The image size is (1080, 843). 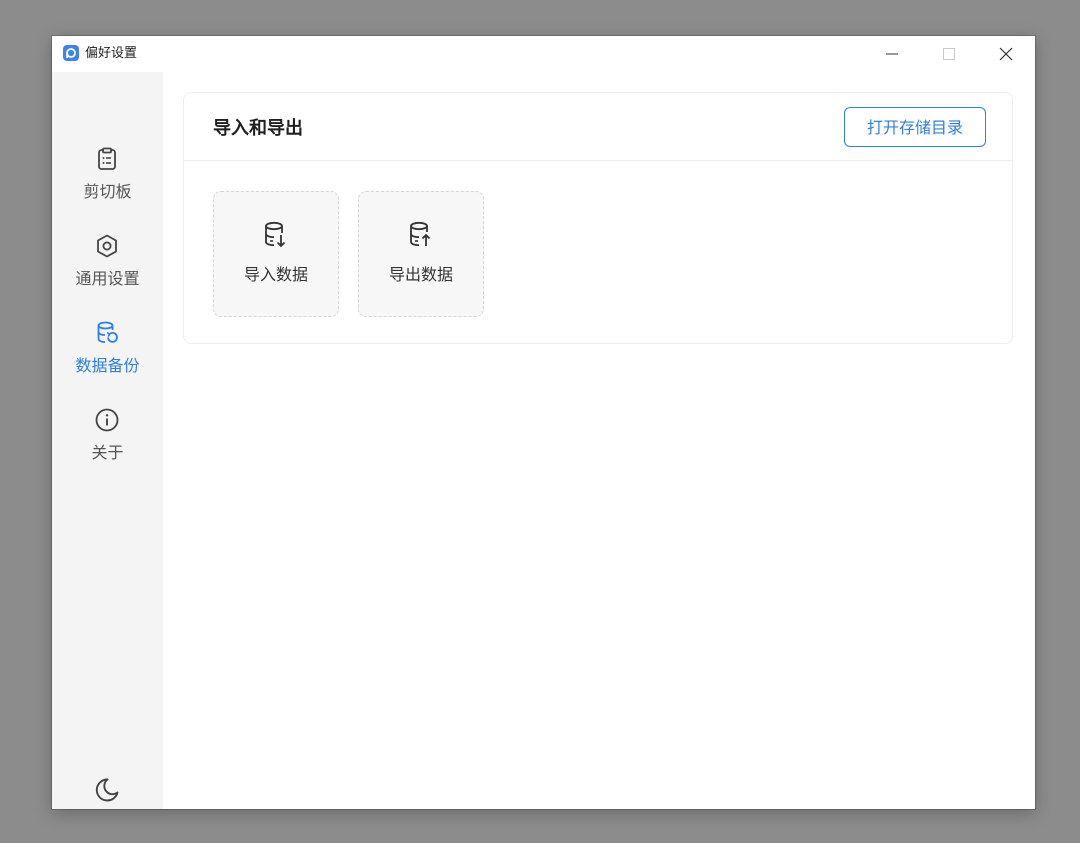 What do you see at coordinates (599, 127) in the screenshot?
I see `card-header: 导入和导出 打开存储目录` at bounding box center [599, 127].